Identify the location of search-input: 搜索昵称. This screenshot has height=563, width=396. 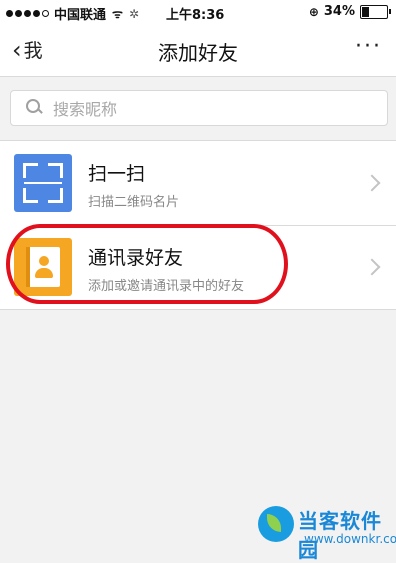
(199, 108).